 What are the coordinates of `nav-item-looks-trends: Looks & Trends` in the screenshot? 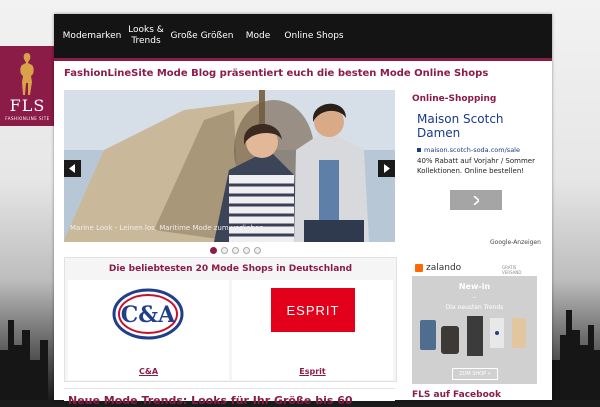 It's located at (146, 36).